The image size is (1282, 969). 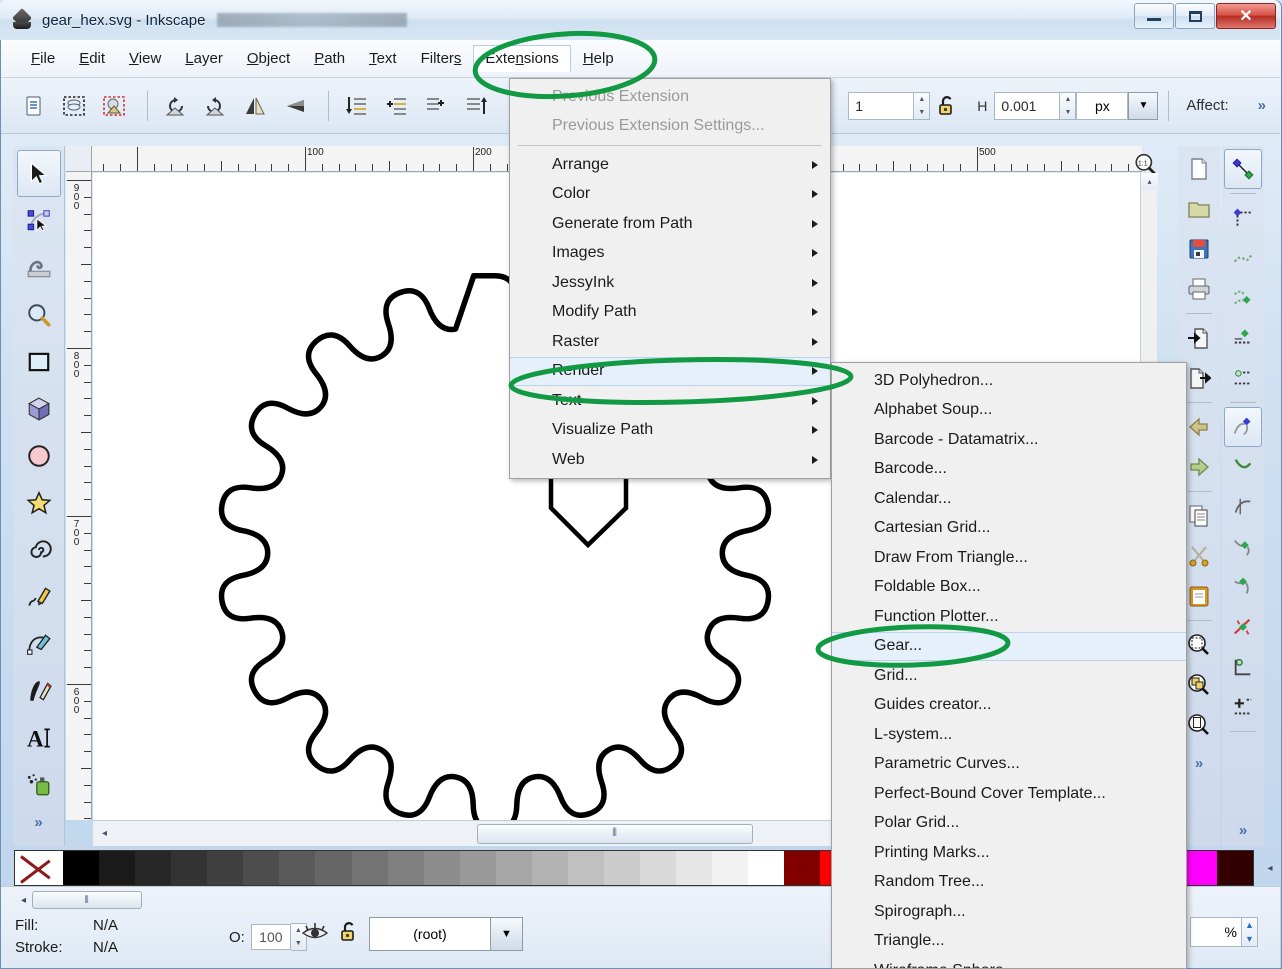 I want to click on render-item-circle, so click(x=681, y=381).